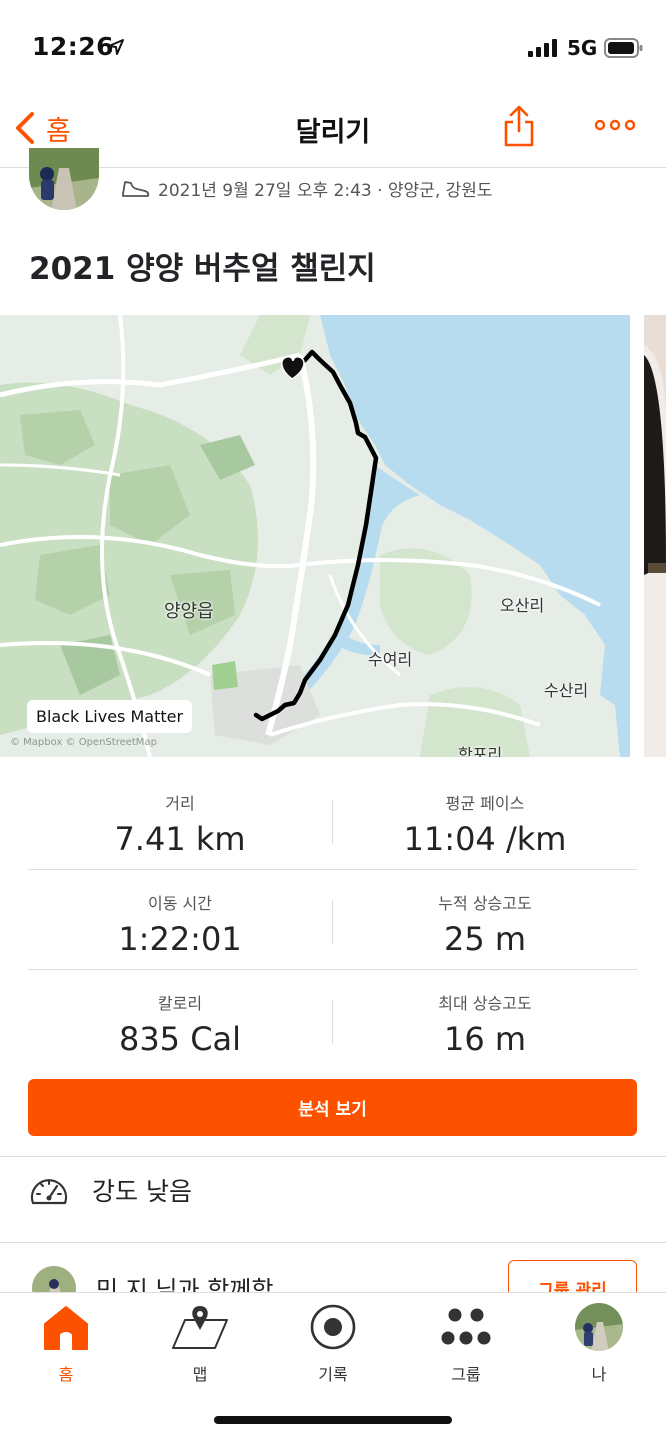  What do you see at coordinates (485, 803) in the screenshot?
I see `stat-label: 평균 페이스` at bounding box center [485, 803].